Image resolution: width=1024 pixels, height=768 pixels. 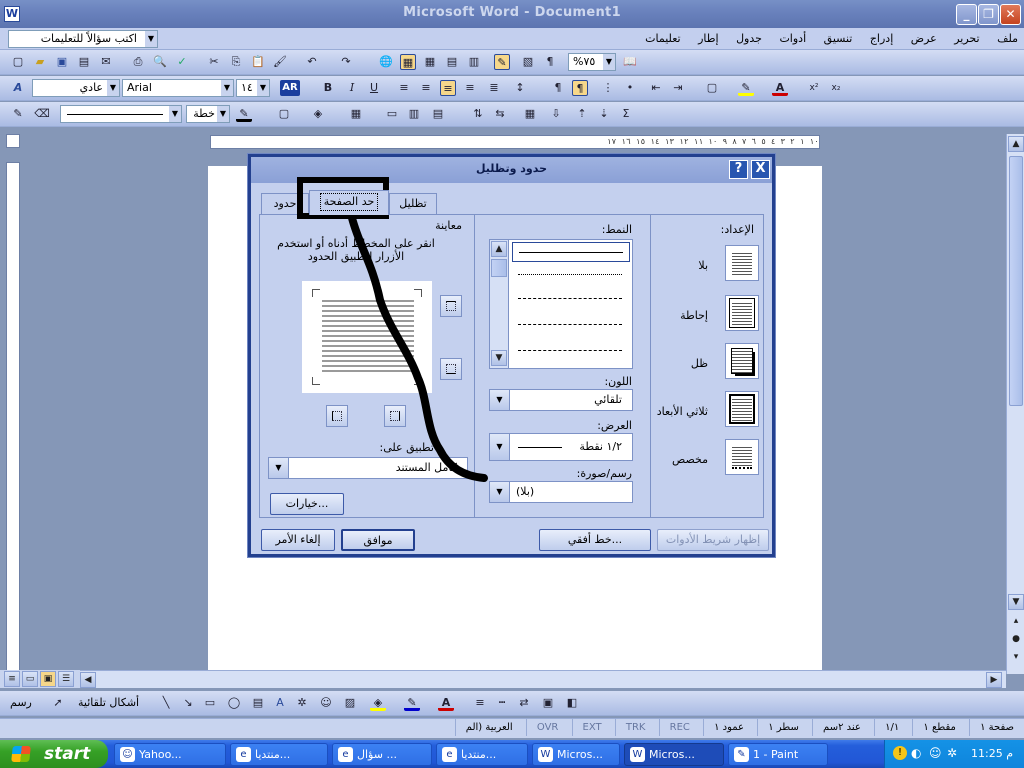 What do you see at coordinates (749, 38) in the screenshot?
I see `menu-table: جدول` at bounding box center [749, 38].